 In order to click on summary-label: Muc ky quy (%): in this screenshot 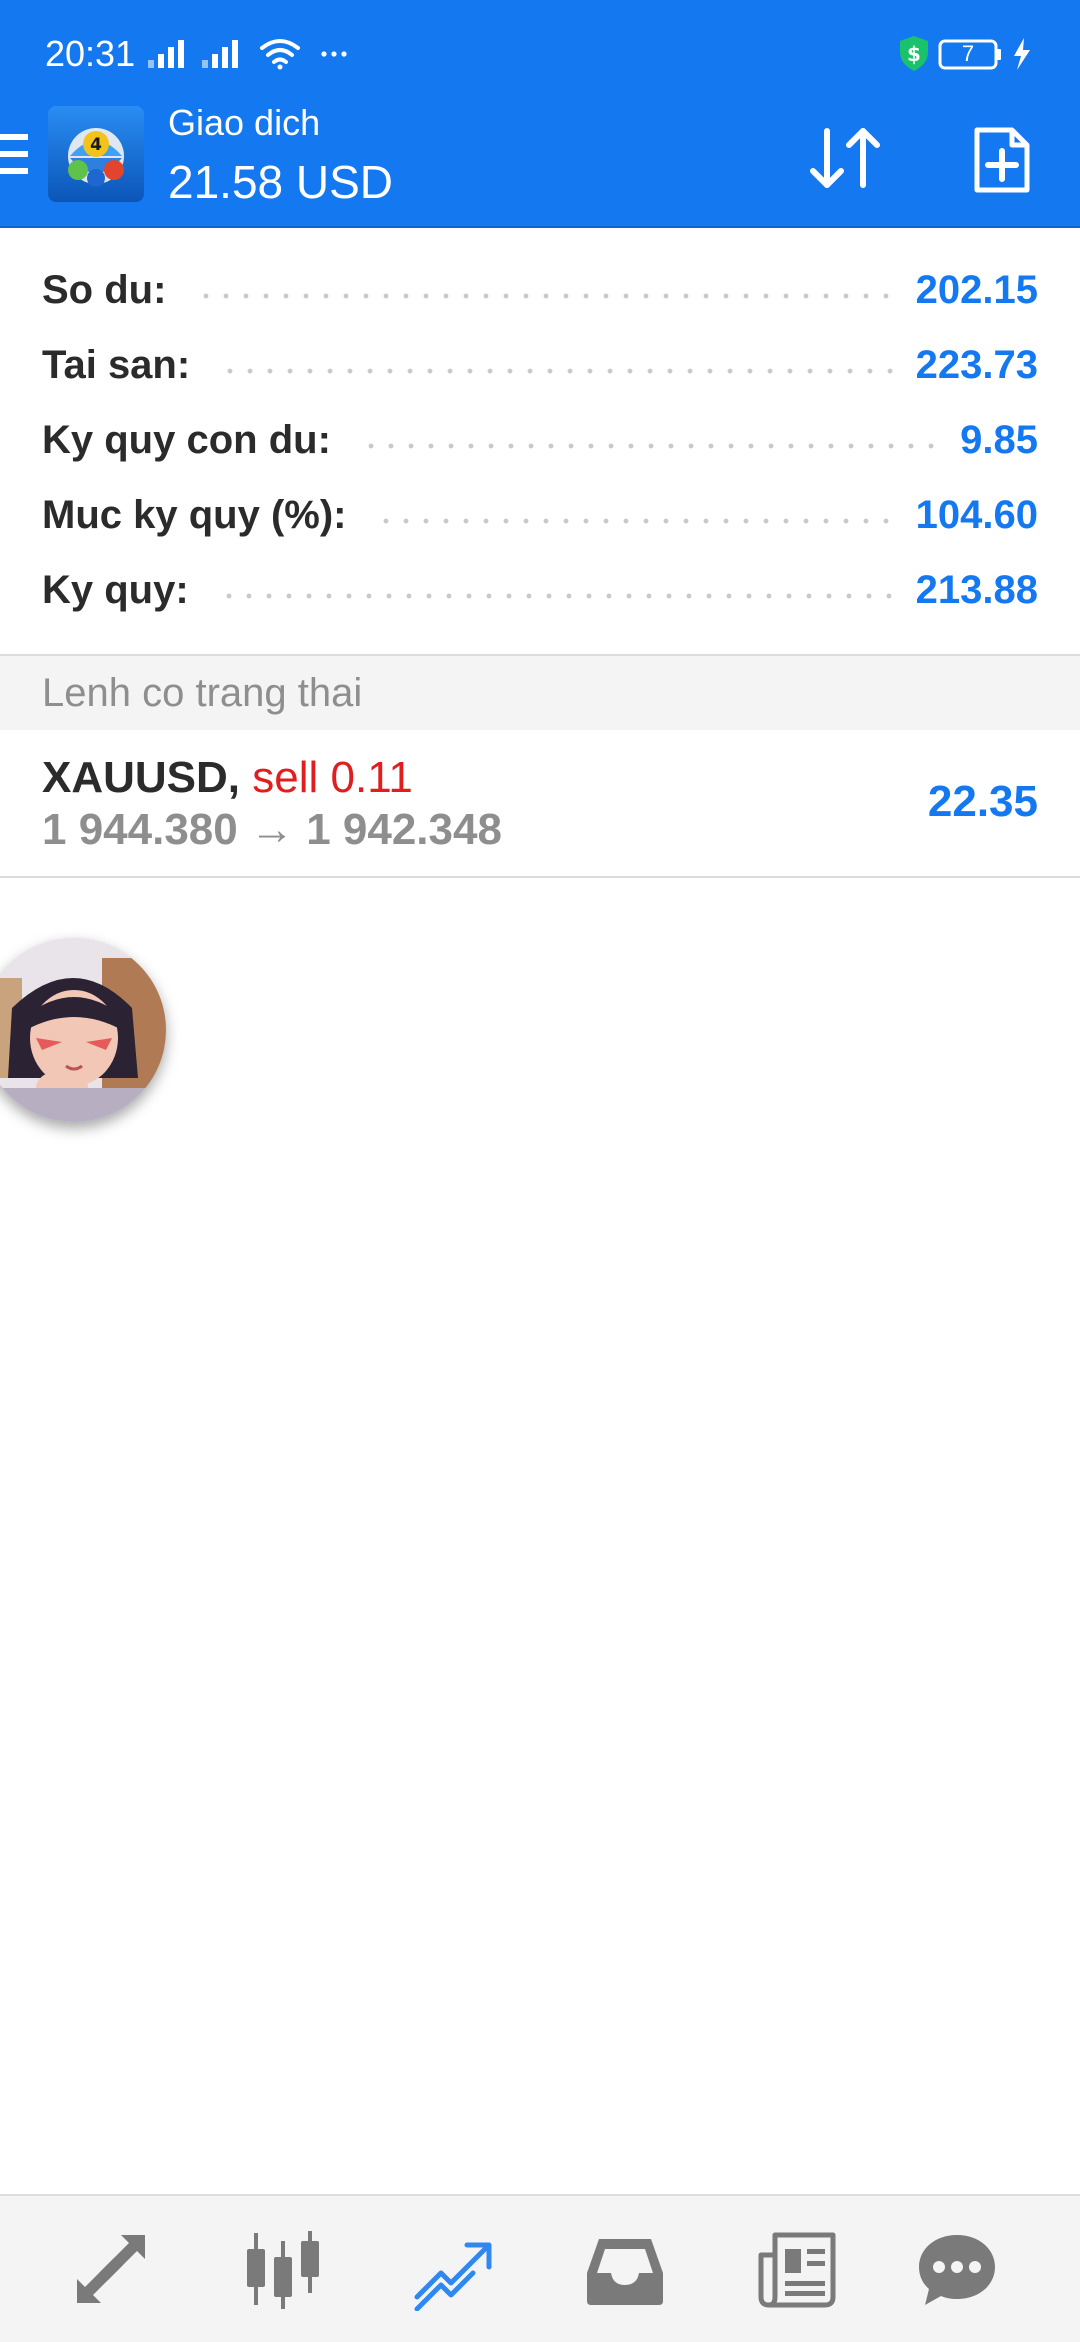, I will do `click(194, 514)`.